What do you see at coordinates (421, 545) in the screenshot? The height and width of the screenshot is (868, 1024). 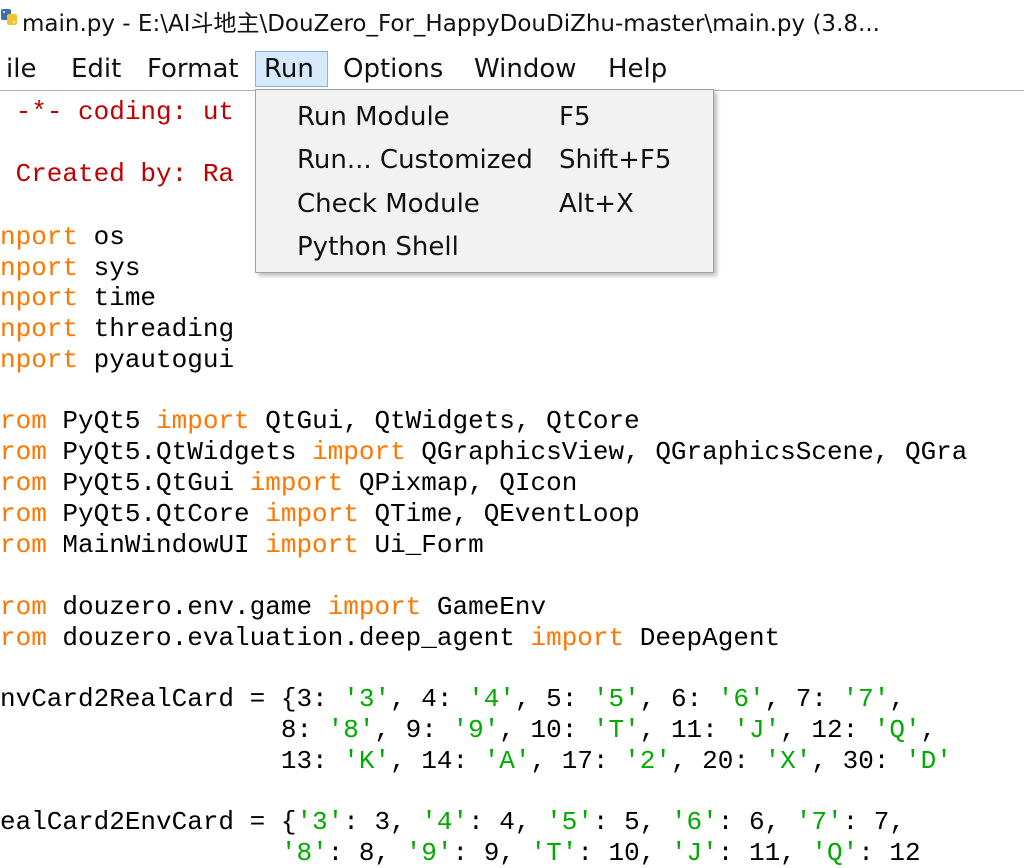 I see `code-token: Ui_Form` at bounding box center [421, 545].